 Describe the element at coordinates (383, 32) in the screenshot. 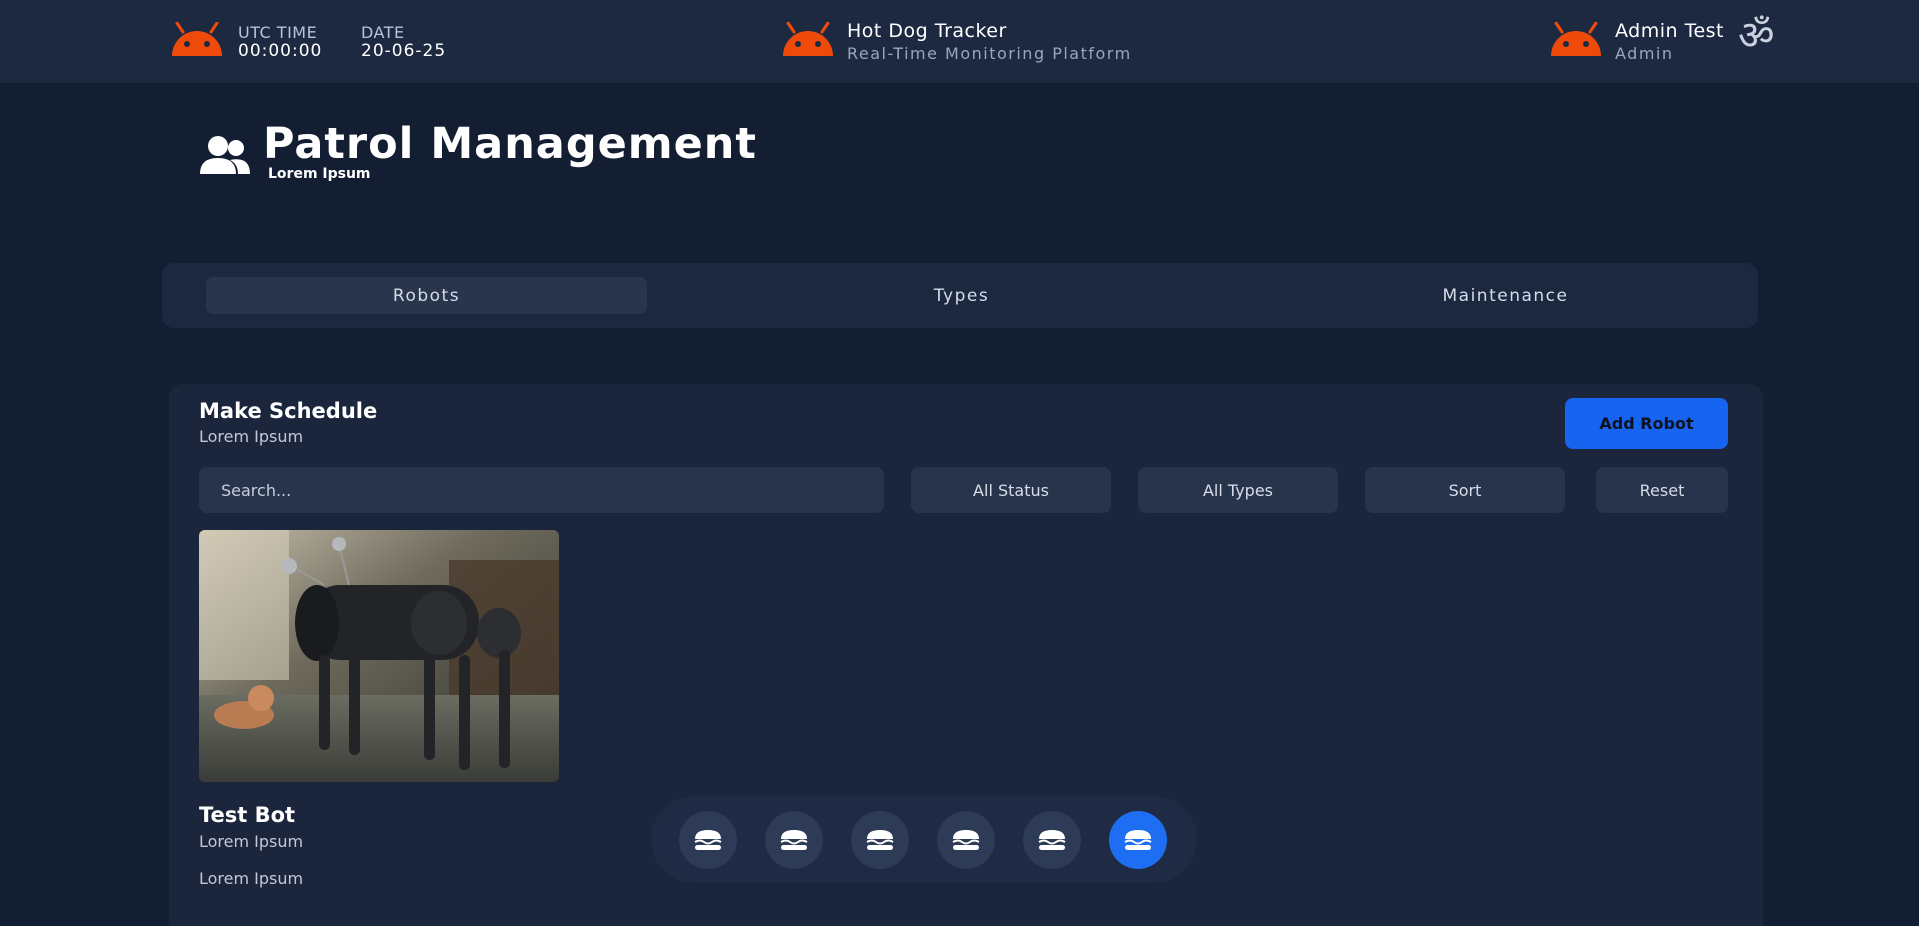

I see `date-label: DATE` at that location.